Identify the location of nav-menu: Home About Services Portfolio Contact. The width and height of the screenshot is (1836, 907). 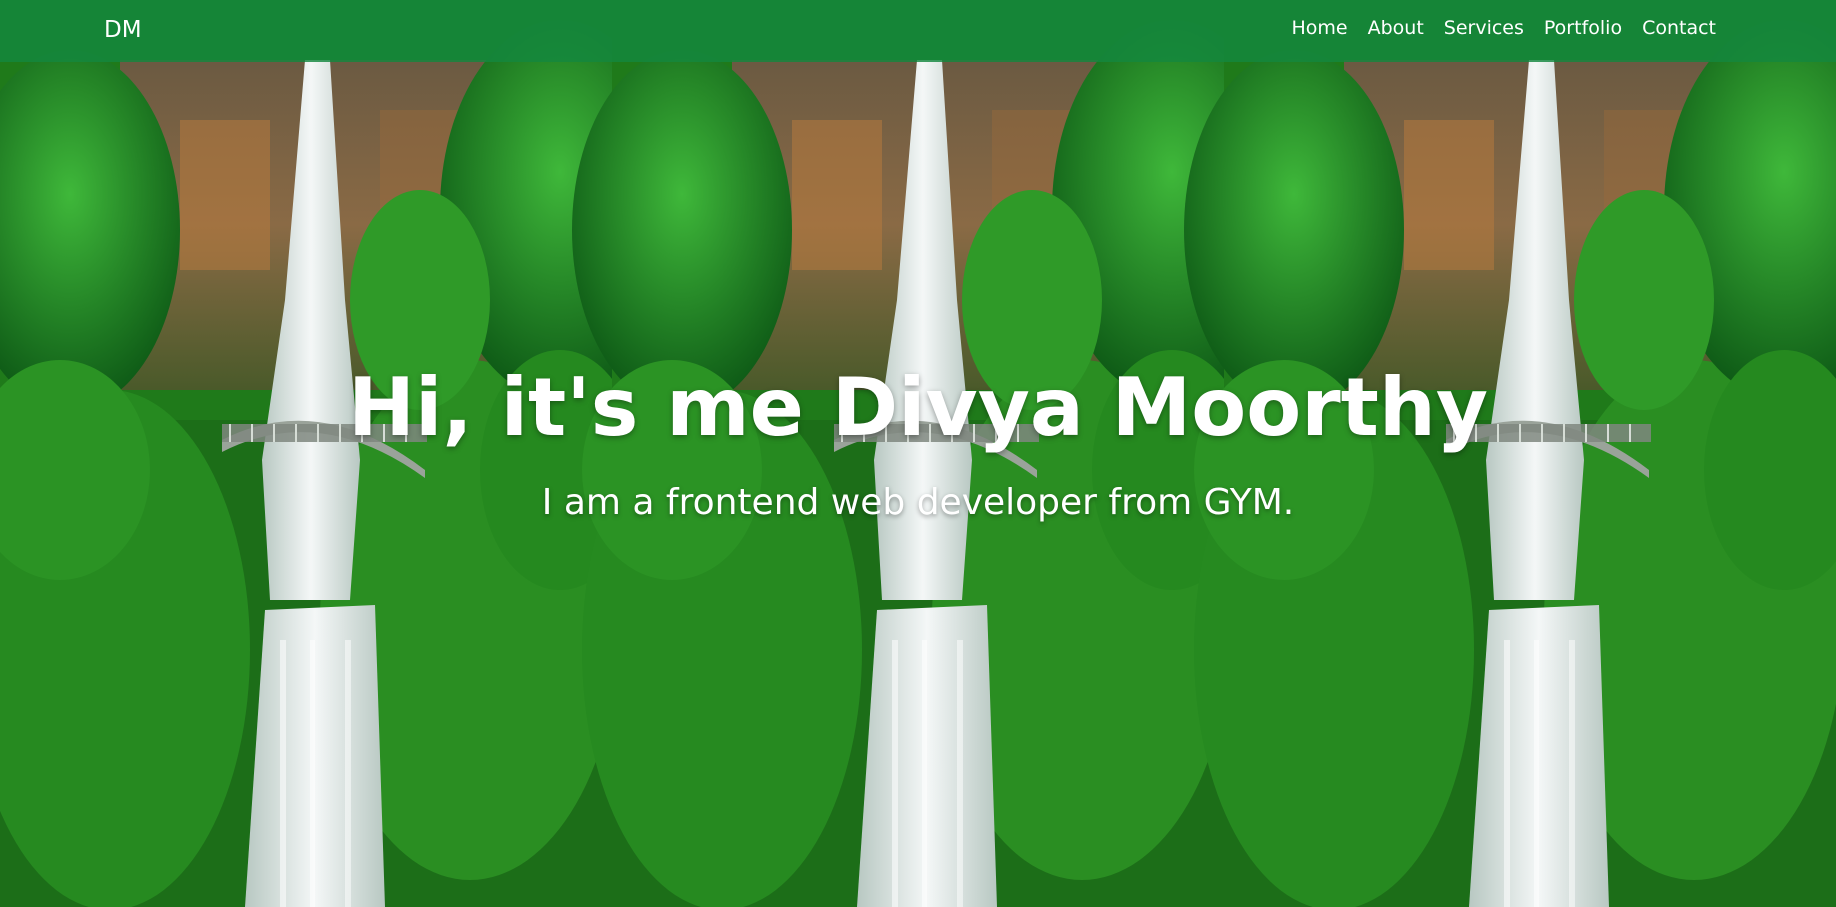
(1503, 28).